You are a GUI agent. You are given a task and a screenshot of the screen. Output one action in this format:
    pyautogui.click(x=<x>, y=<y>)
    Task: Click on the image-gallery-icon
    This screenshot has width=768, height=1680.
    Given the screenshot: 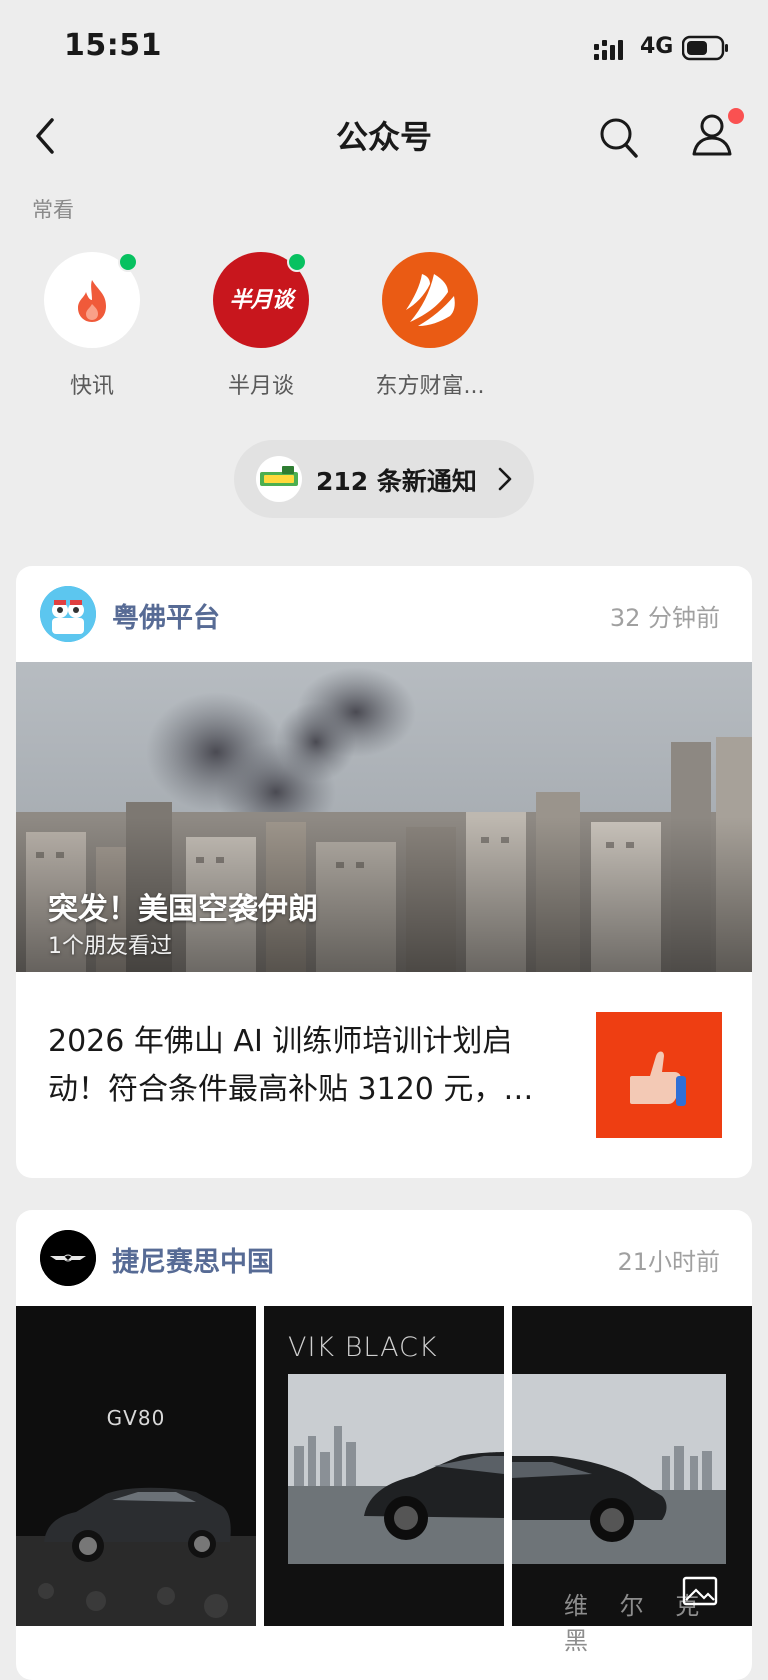 What is the action you would take?
    pyautogui.click(x=700, y=1591)
    